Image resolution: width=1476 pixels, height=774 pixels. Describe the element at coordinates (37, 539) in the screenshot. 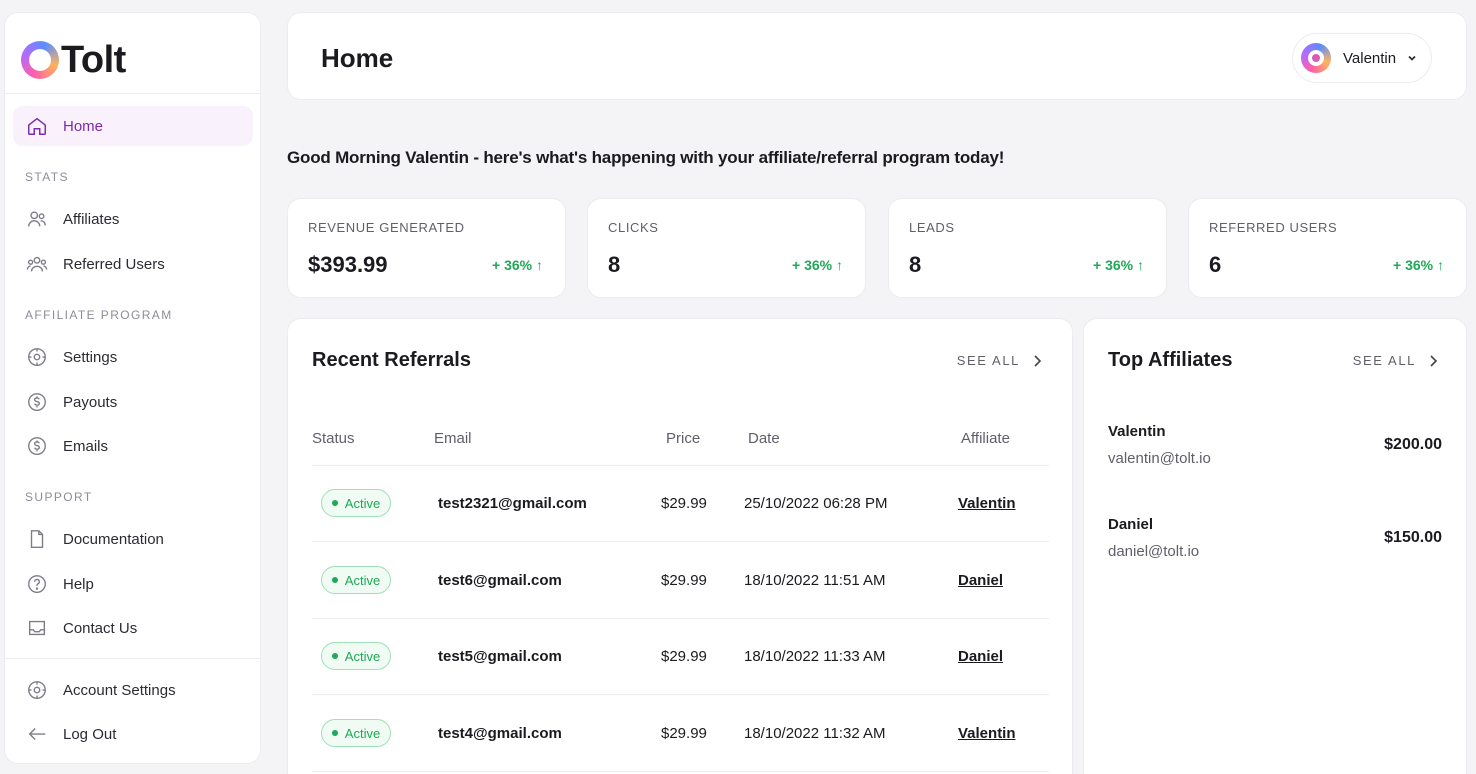

I see `document-icon` at that location.